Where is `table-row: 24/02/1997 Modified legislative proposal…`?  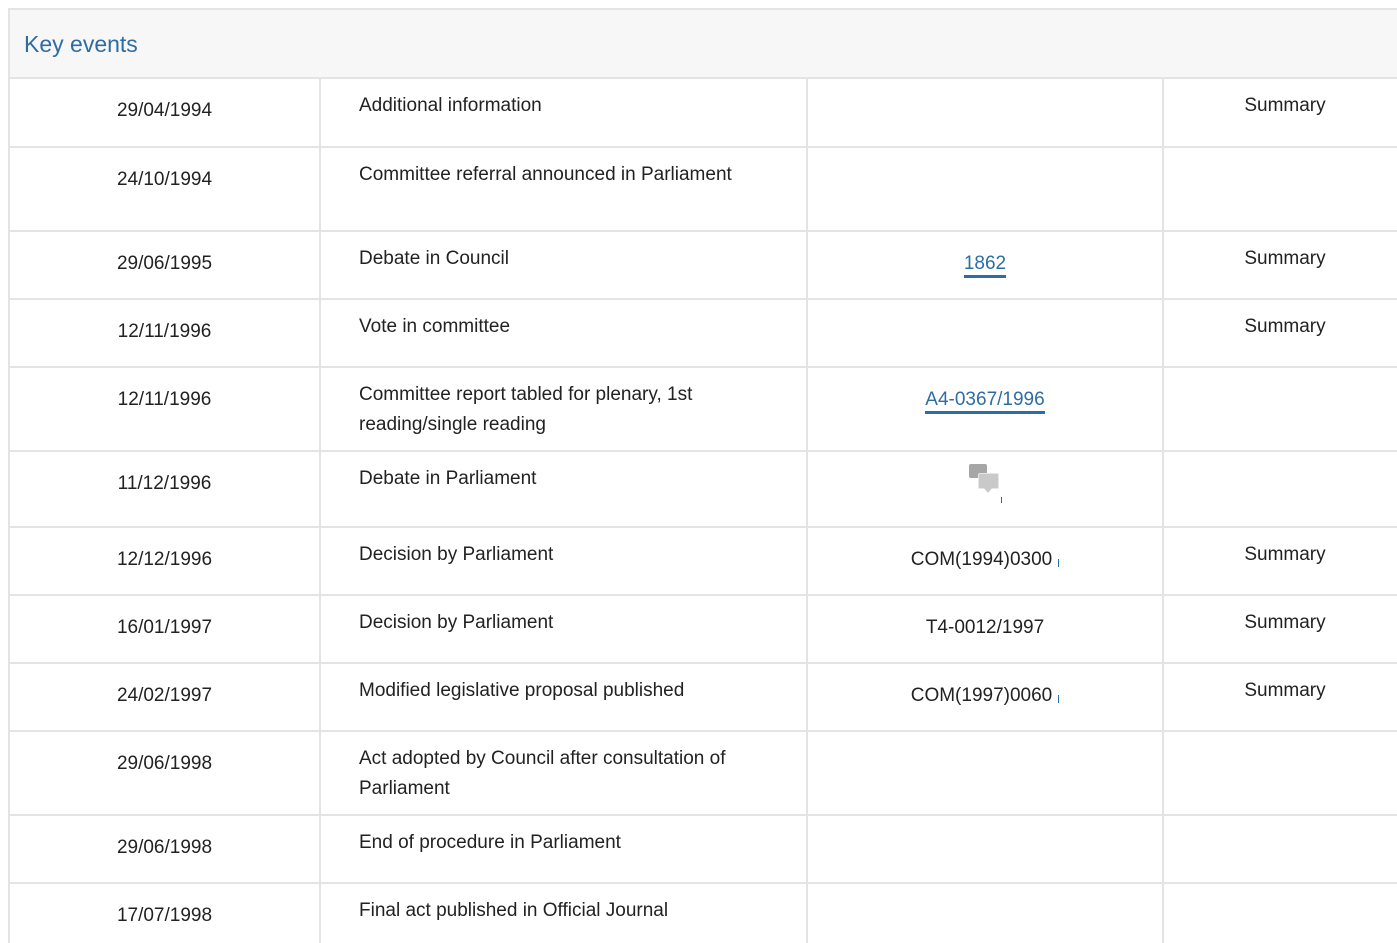 table-row: 24/02/1997 Modified legislative proposal… is located at coordinates (703, 697).